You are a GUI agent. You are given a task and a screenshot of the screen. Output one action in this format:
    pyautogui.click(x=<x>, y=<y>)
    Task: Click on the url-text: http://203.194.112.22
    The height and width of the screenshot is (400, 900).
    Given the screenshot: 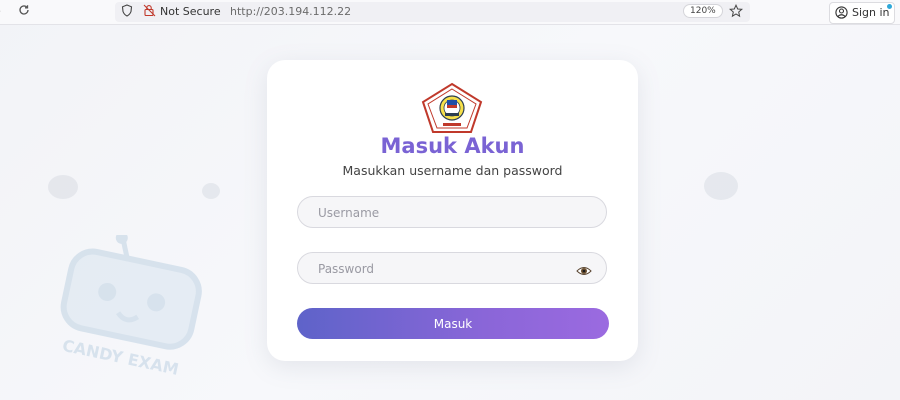 What is the action you would take?
    pyautogui.click(x=290, y=11)
    